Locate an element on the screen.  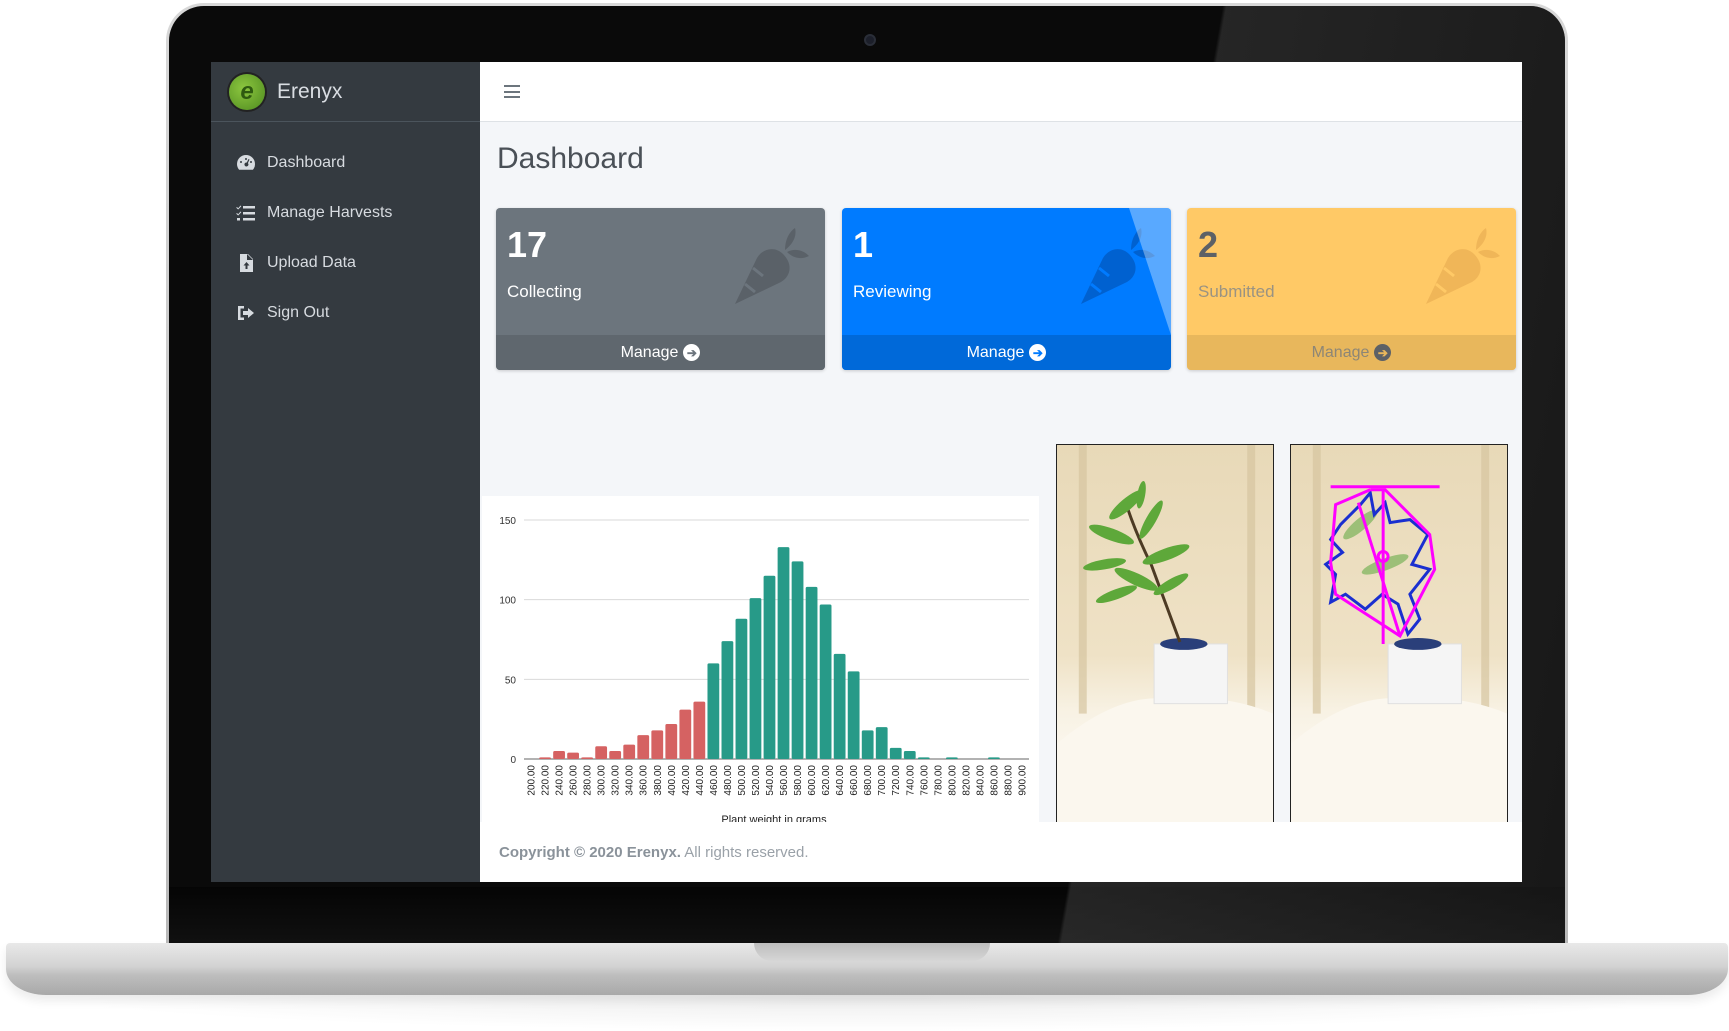
card-label: Collecting is located at coordinates (544, 291).